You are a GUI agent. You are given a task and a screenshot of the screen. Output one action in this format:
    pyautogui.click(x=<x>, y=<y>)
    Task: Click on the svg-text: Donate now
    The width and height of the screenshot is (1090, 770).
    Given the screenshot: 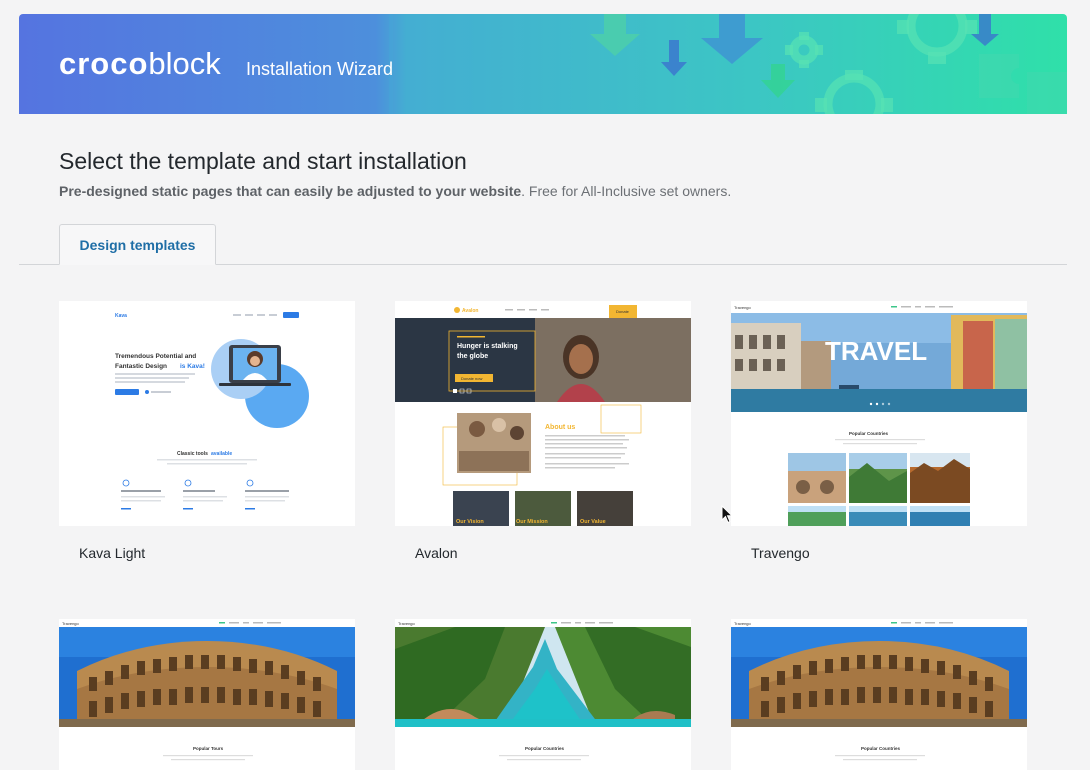 What is the action you would take?
    pyautogui.click(x=471, y=378)
    